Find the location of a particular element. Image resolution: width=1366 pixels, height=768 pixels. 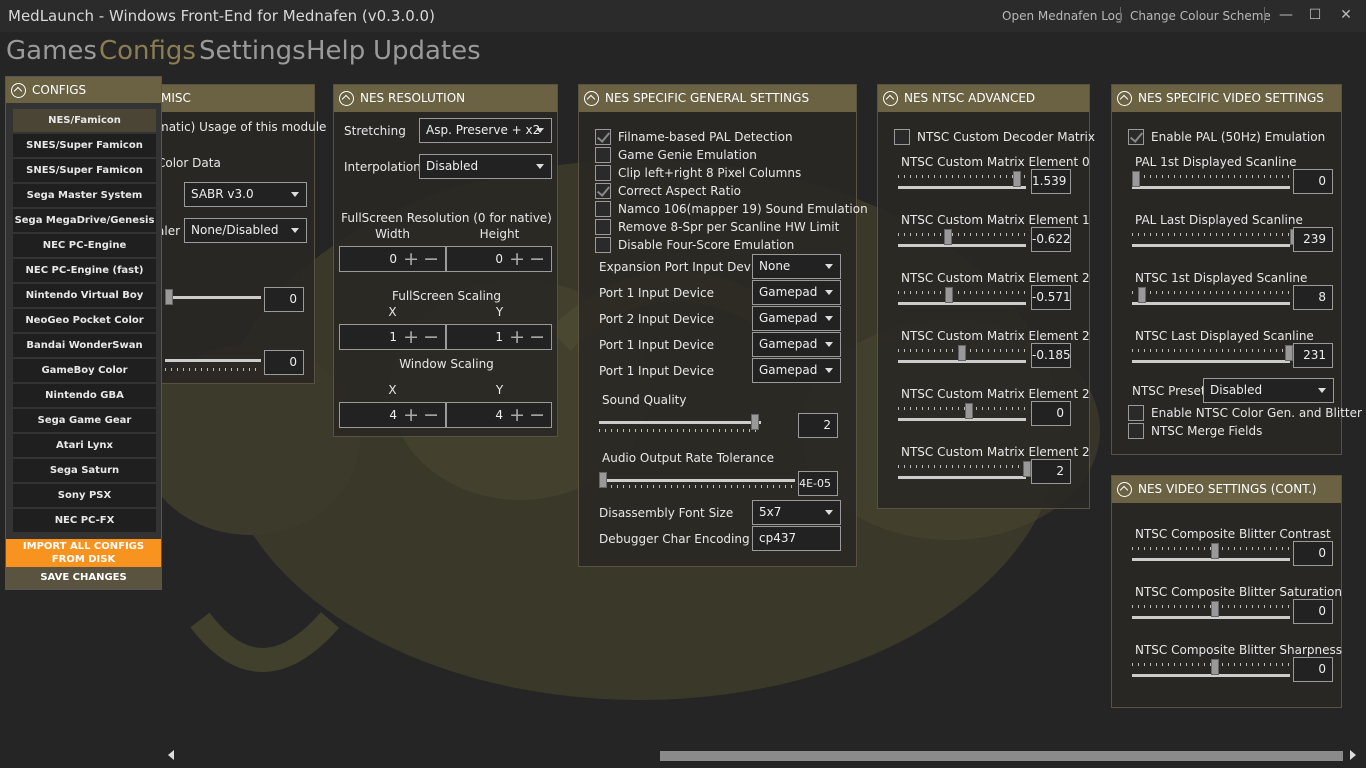

slider-value: -0.571 is located at coordinates (1051, 297).